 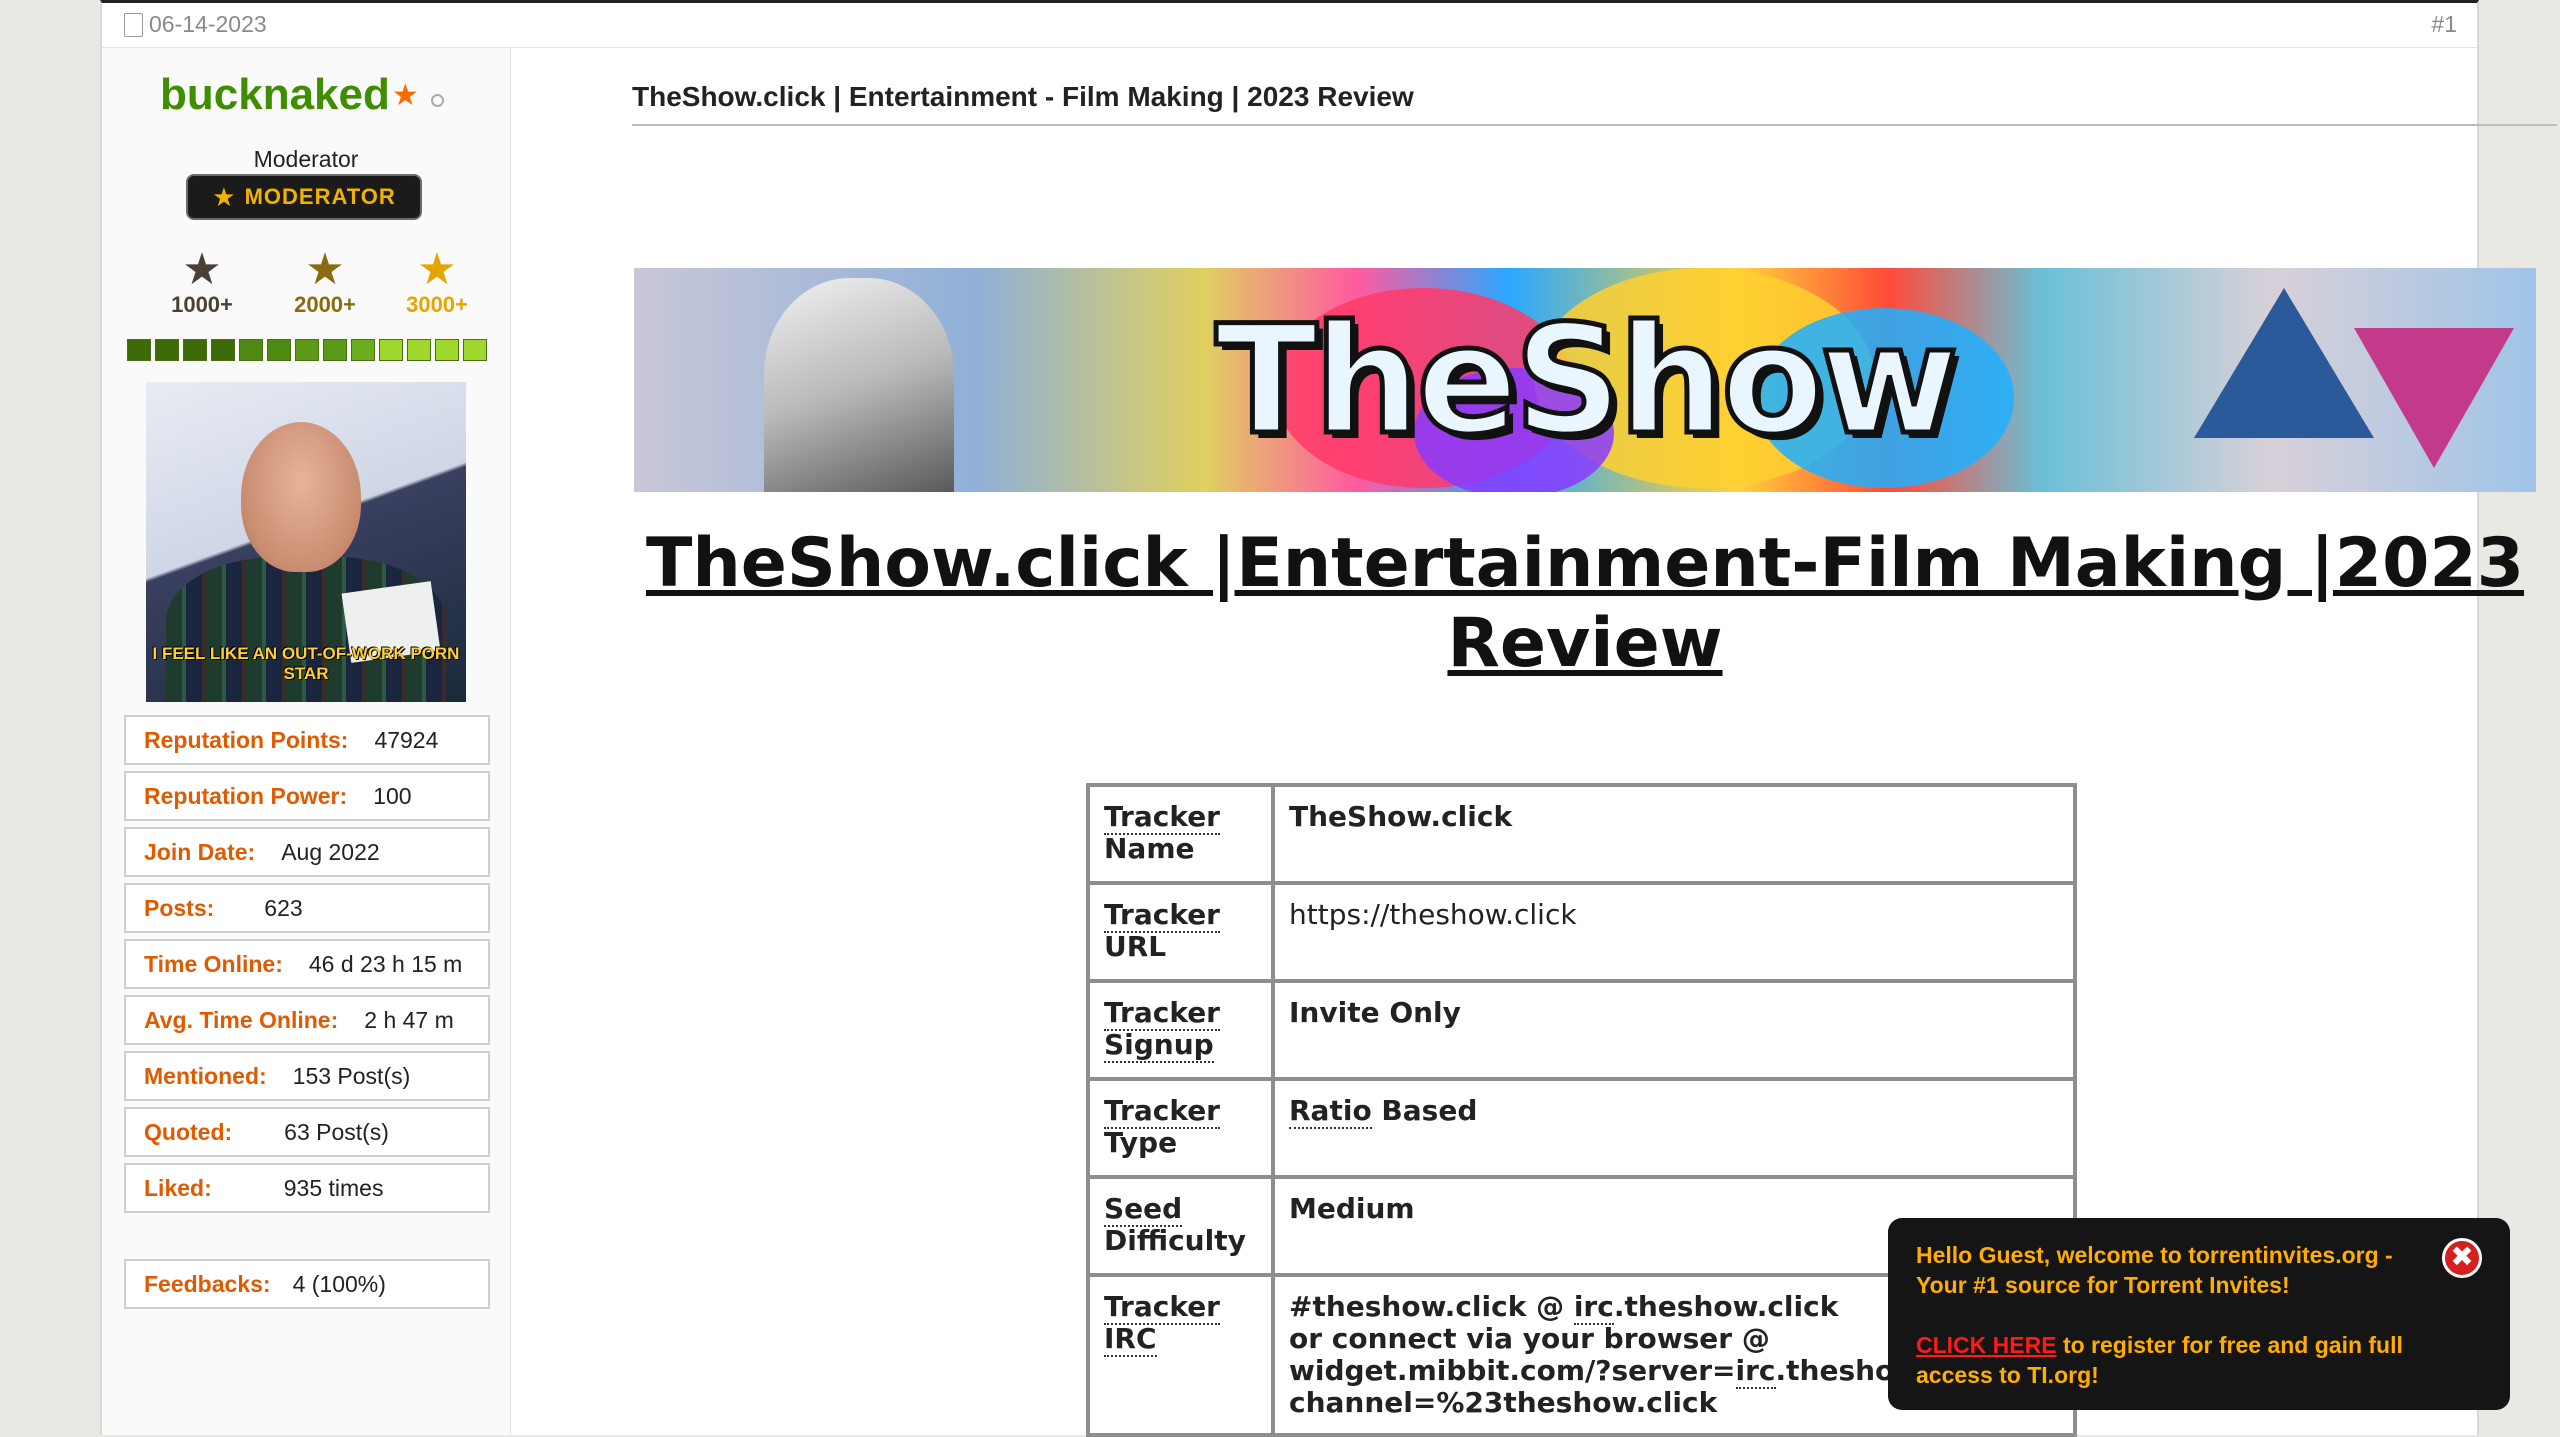 I want to click on rank-1000: ★ 1000+, so click(x=202, y=283).